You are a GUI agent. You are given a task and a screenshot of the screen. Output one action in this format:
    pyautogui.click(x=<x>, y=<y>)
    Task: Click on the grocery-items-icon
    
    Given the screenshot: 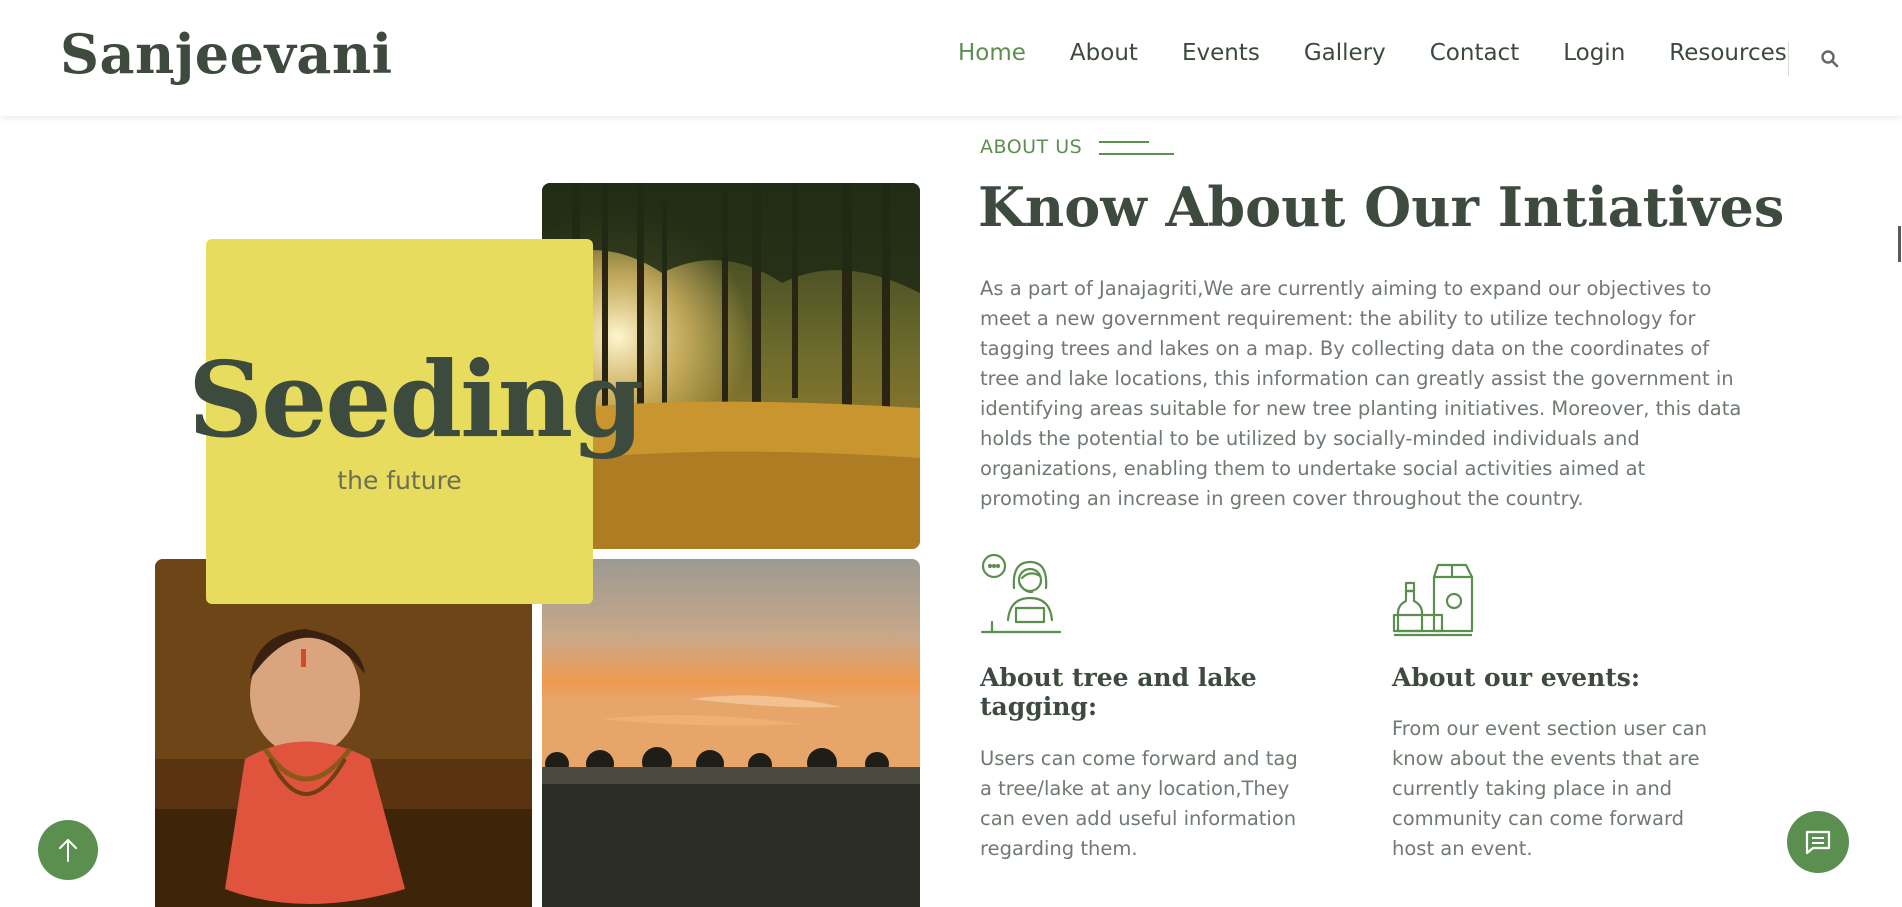 What is the action you would take?
    pyautogui.click(x=1433, y=600)
    